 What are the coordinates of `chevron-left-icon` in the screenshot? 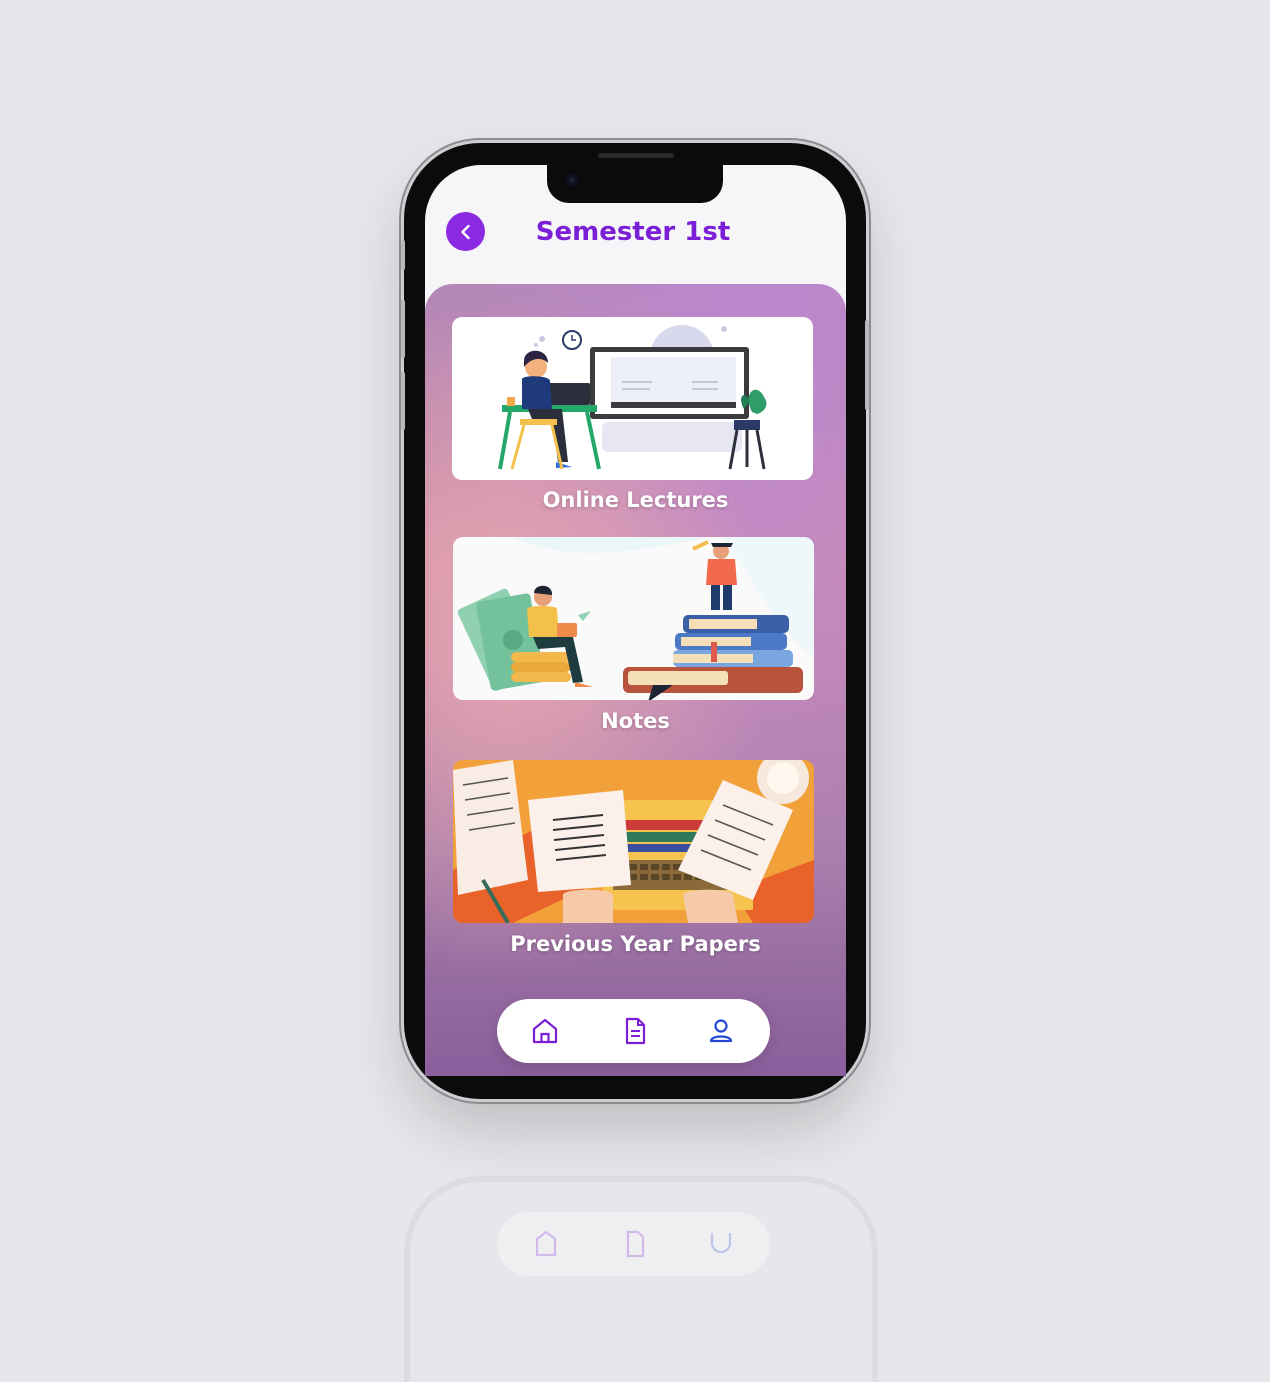 It's located at (465, 231).